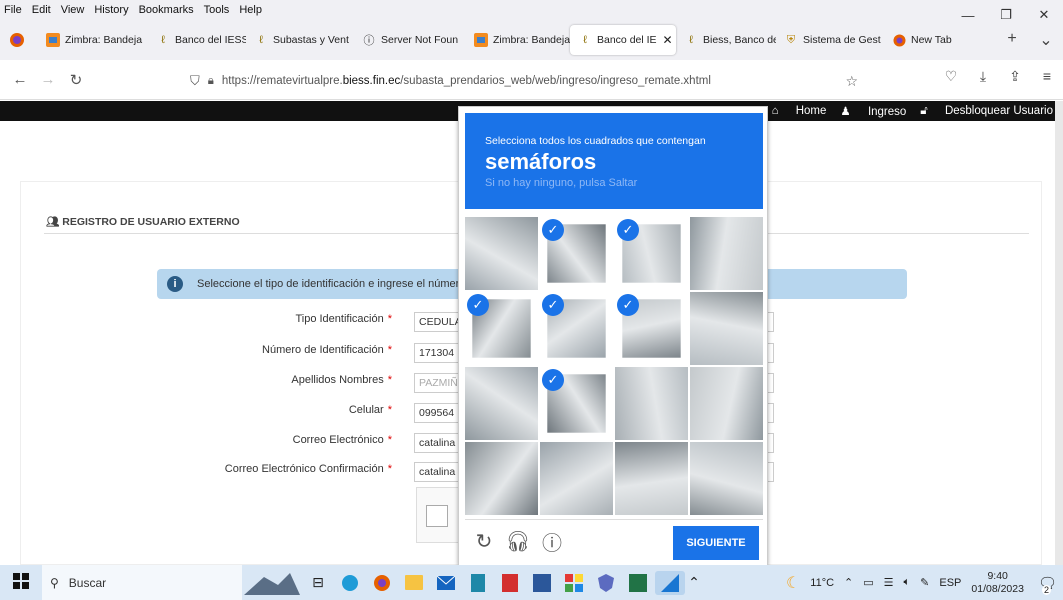 The image size is (1063, 600). I want to click on weather-moon-icon: ☾, so click(793, 583).